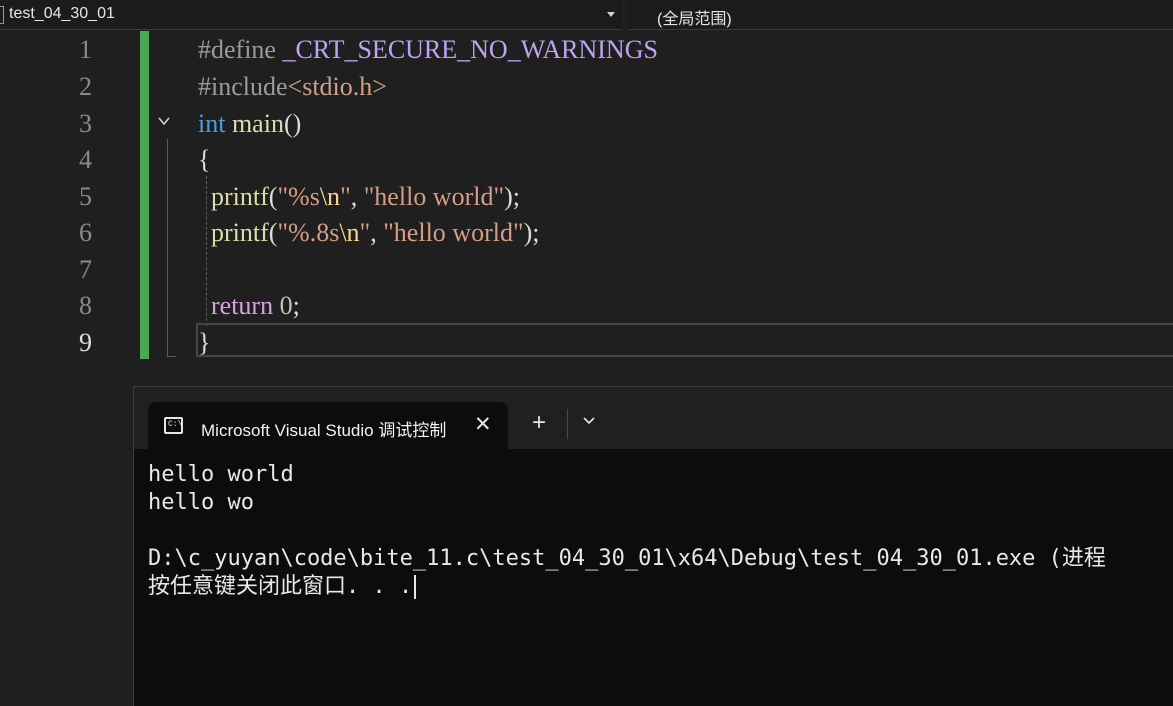  Describe the element at coordinates (85, 196) in the screenshot. I see `line-number: 5` at that location.